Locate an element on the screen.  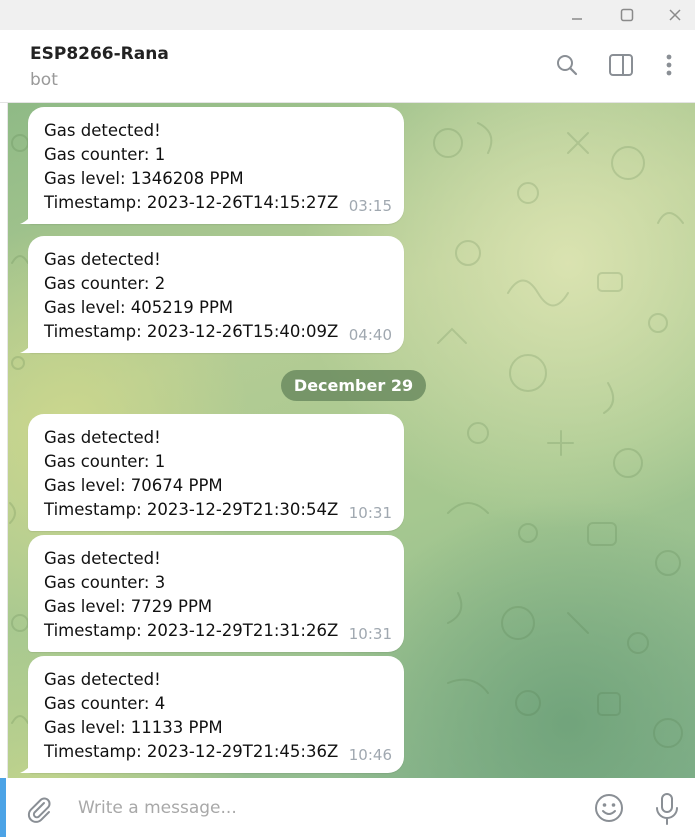
close-icon is located at coordinates (675, 15).